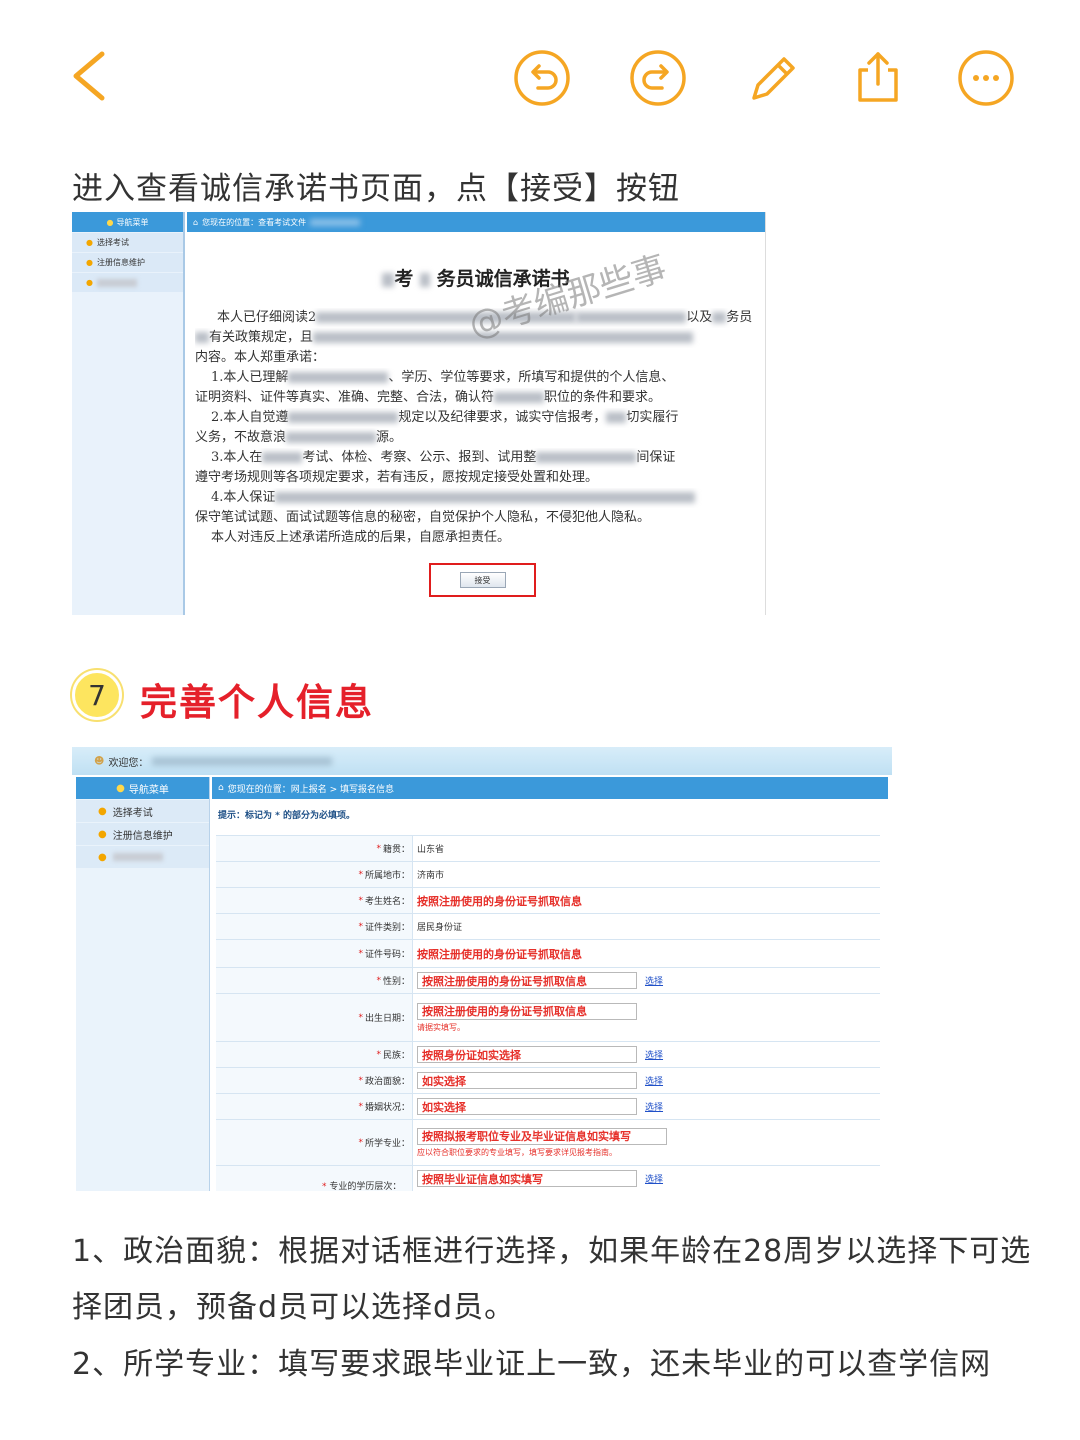 The width and height of the screenshot is (1080, 1440). What do you see at coordinates (527, 1080) in the screenshot?
I see `political-input: 如实选择` at bounding box center [527, 1080].